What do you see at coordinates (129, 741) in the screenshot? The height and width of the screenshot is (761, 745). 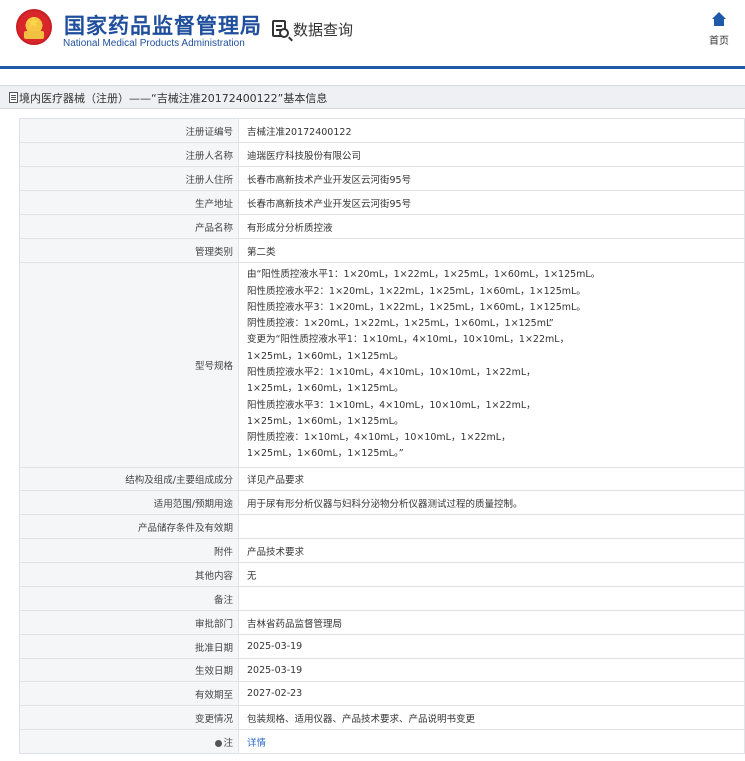 I see `row-label: 注` at bounding box center [129, 741].